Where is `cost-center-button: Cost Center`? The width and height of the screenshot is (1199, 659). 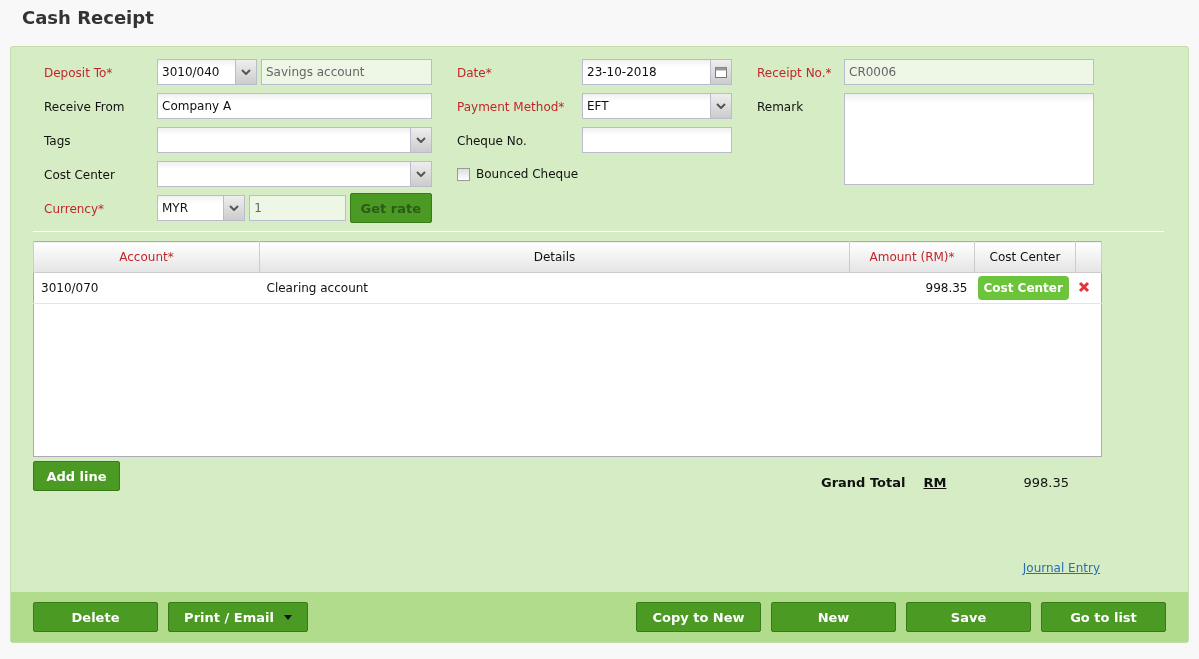
cost-center-button: Cost Center is located at coordinates (1023, 288).